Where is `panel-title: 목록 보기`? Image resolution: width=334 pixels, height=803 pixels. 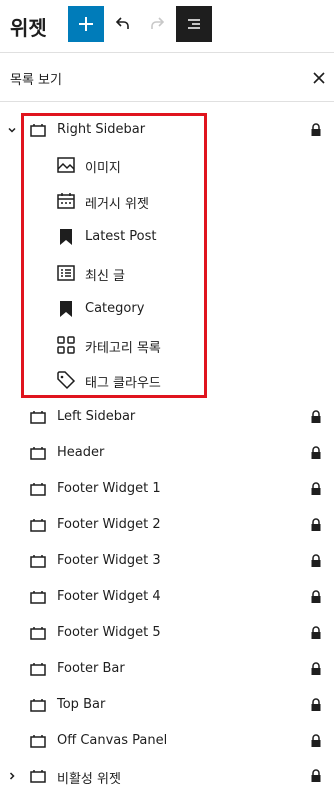
panel-title: 목록 보기 is located at coordinates (36, 80).